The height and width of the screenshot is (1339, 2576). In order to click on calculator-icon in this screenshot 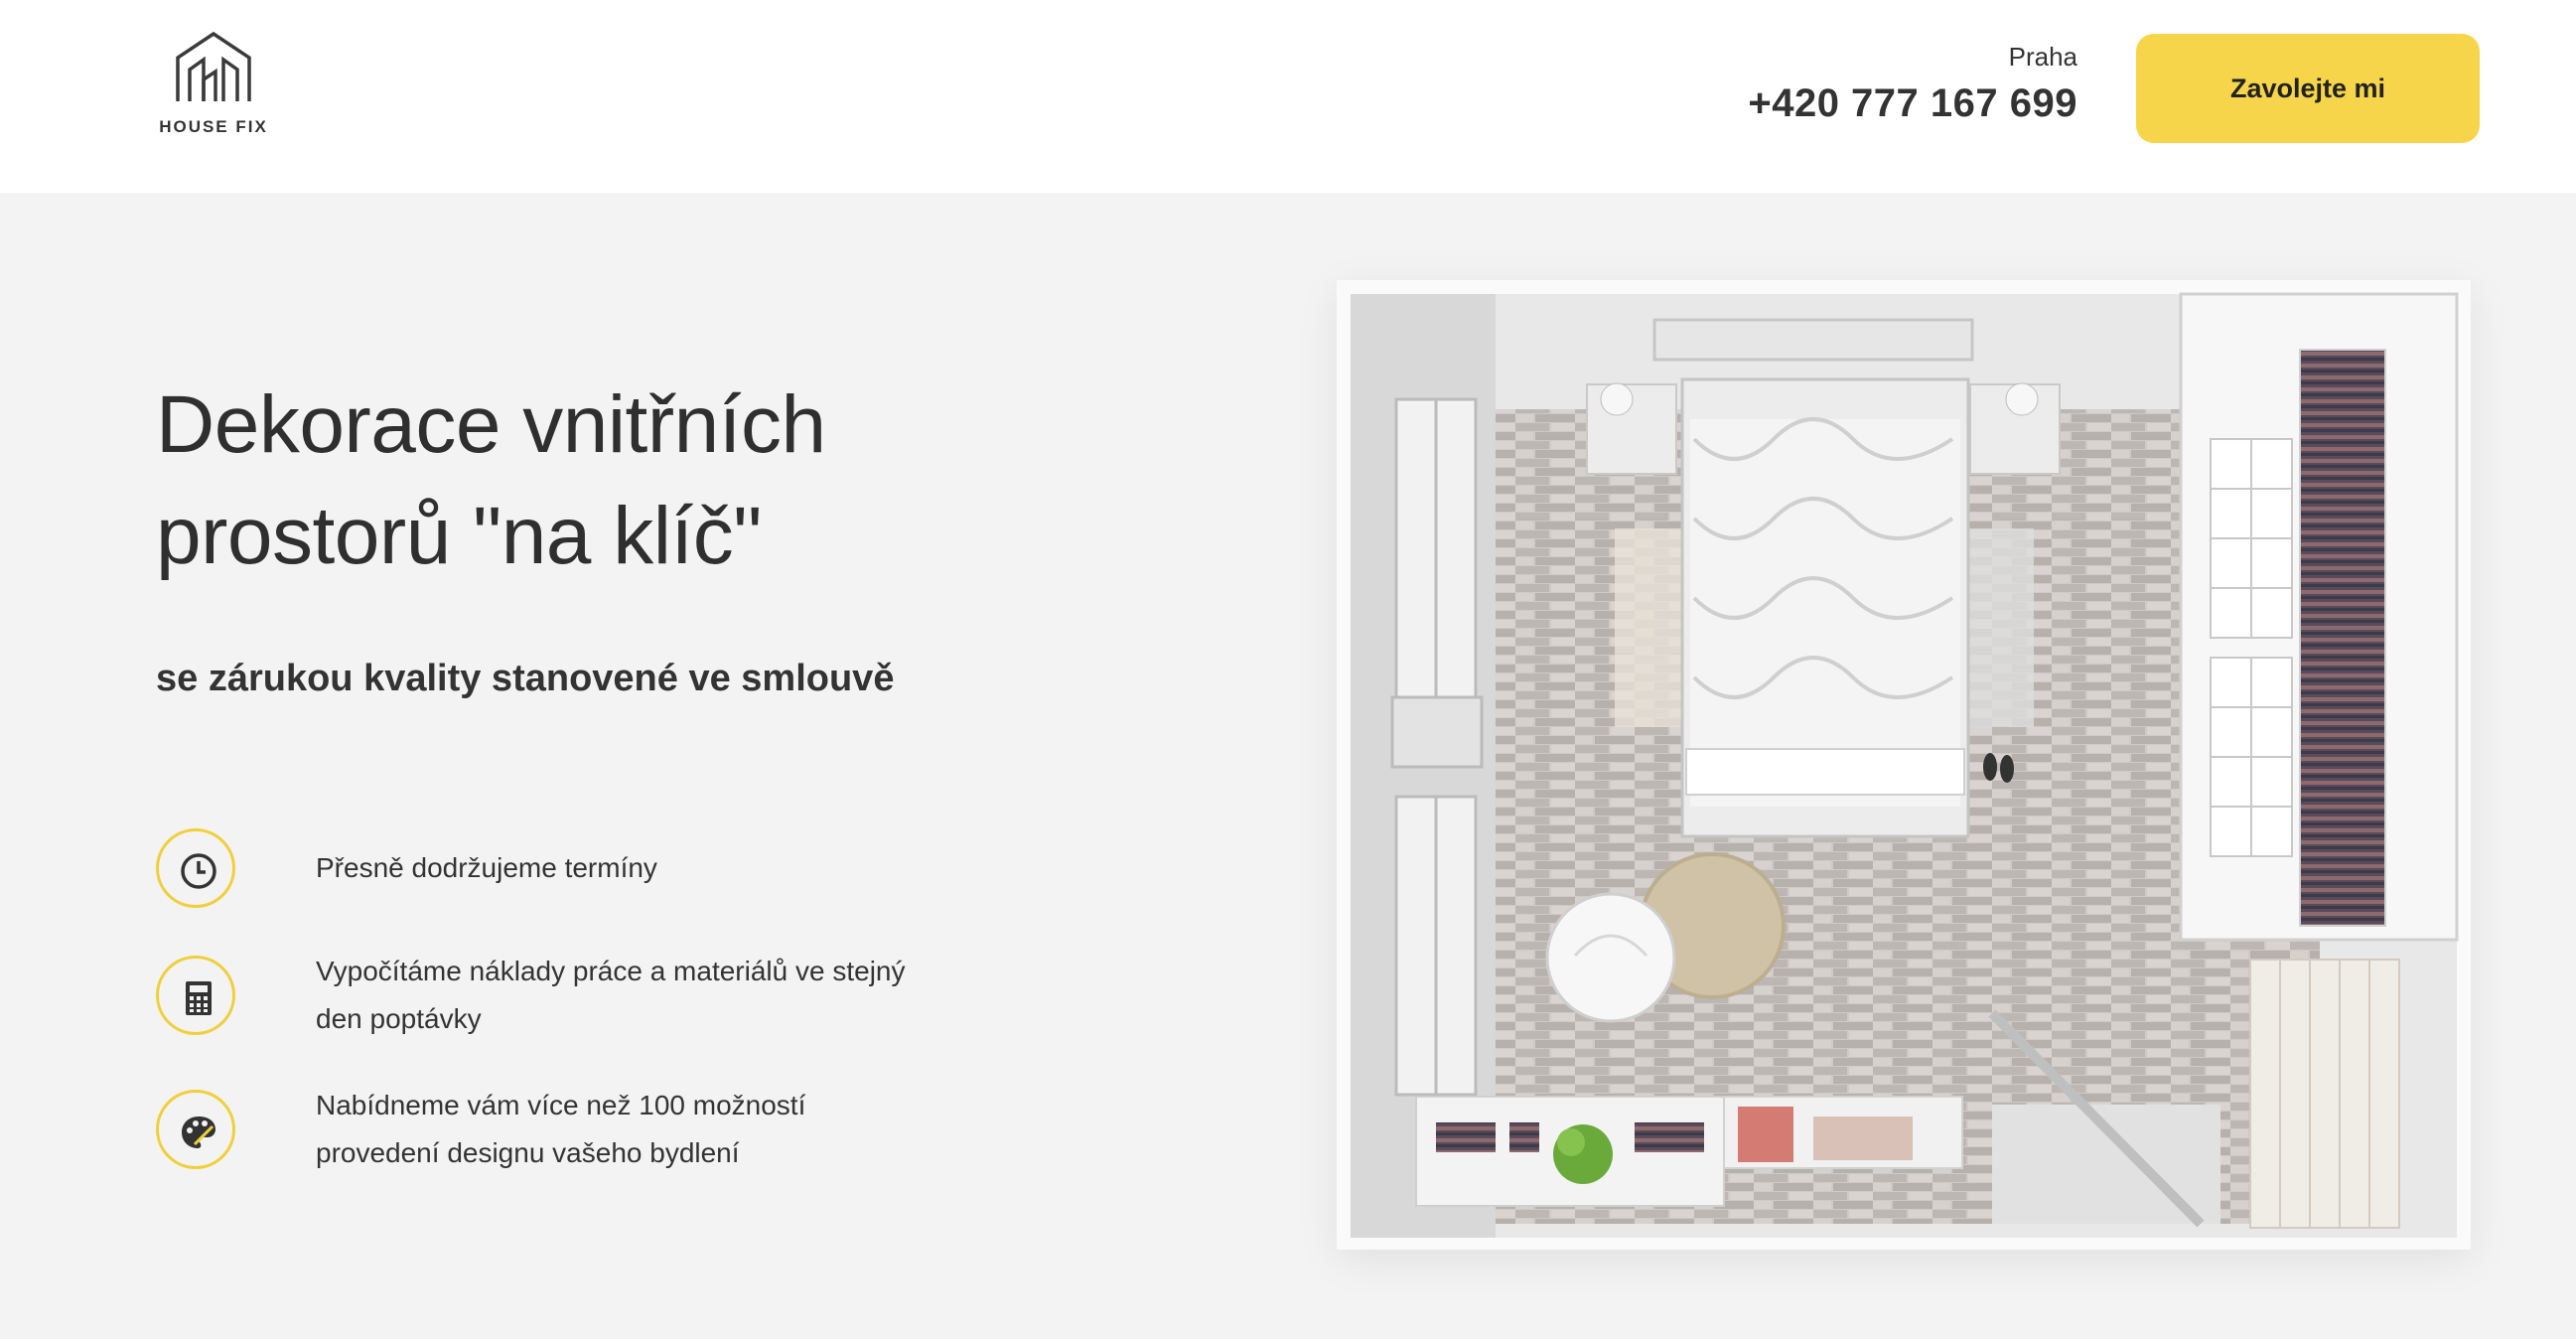, I will do `click(195, 995)`.